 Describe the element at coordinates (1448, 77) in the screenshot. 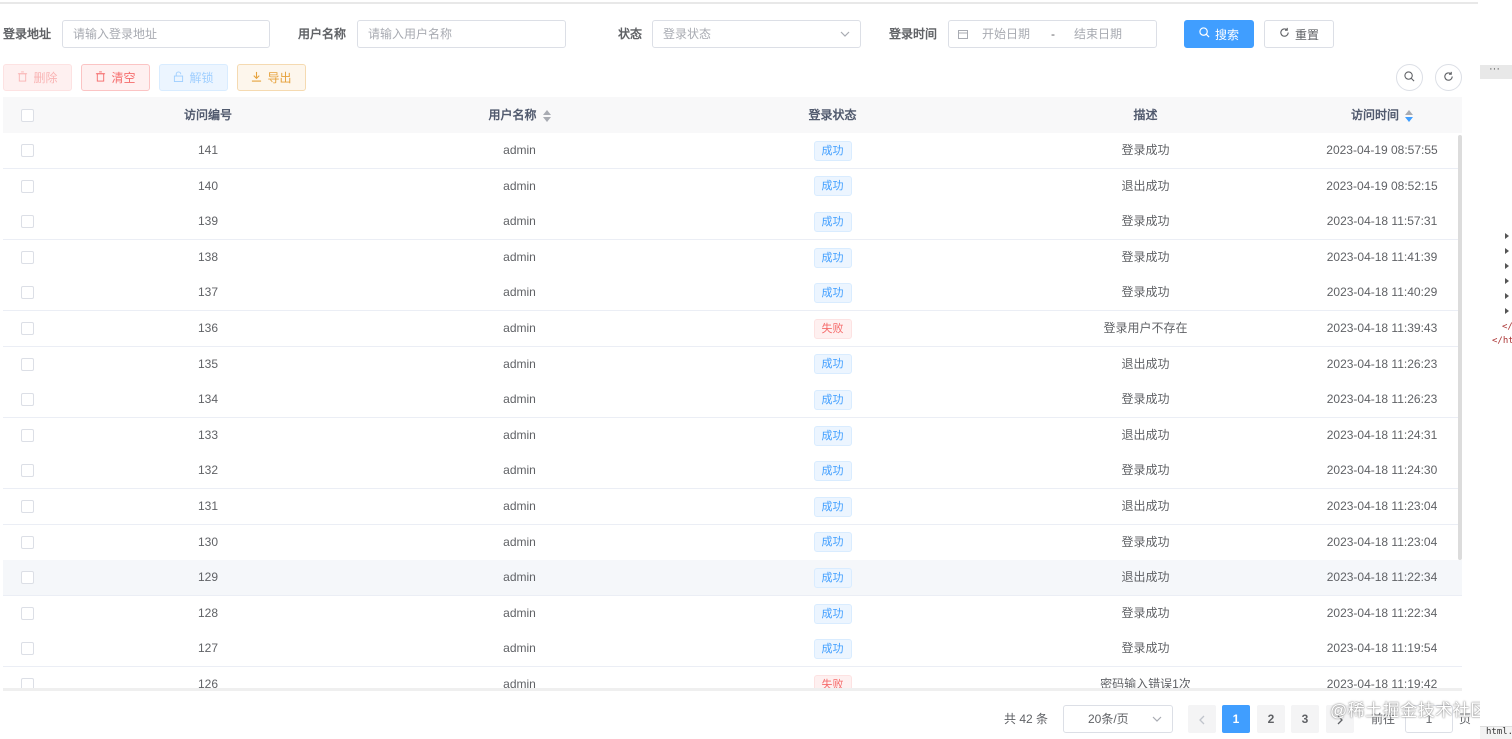

I see `refresh-button` at that location.